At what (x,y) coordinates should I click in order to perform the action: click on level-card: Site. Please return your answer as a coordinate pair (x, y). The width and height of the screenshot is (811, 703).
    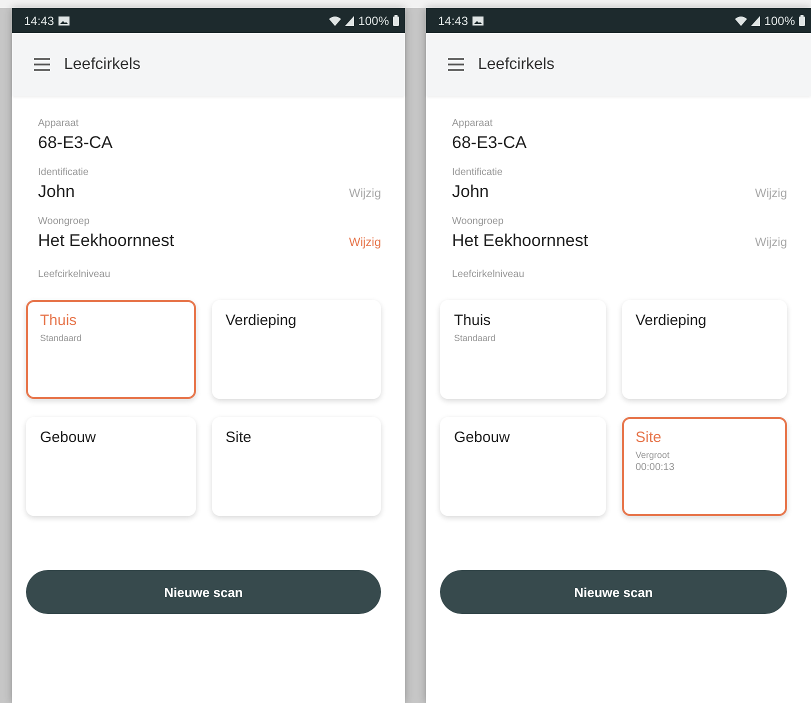
    Looking at the image, I should click on (296, 466).